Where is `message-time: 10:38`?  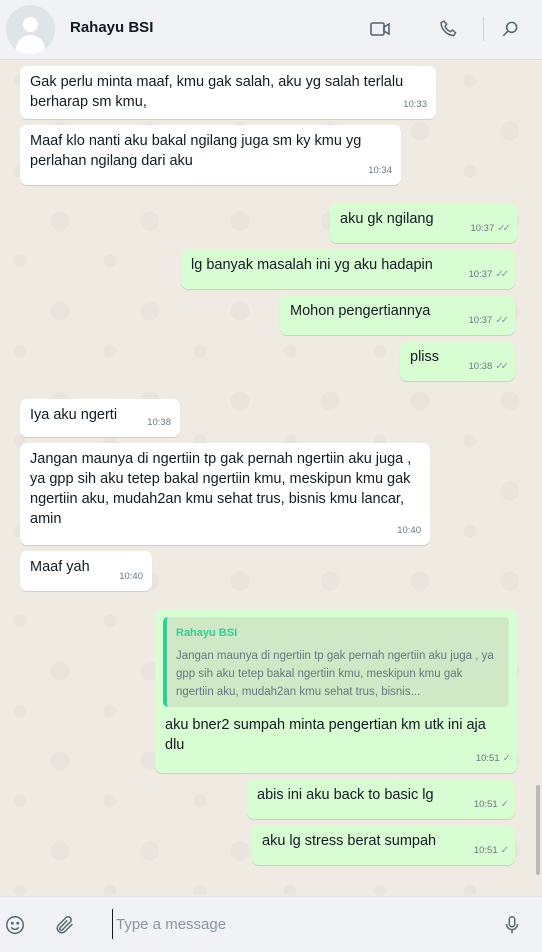 message-time: 10:38 is located at coordinates (159, 422).